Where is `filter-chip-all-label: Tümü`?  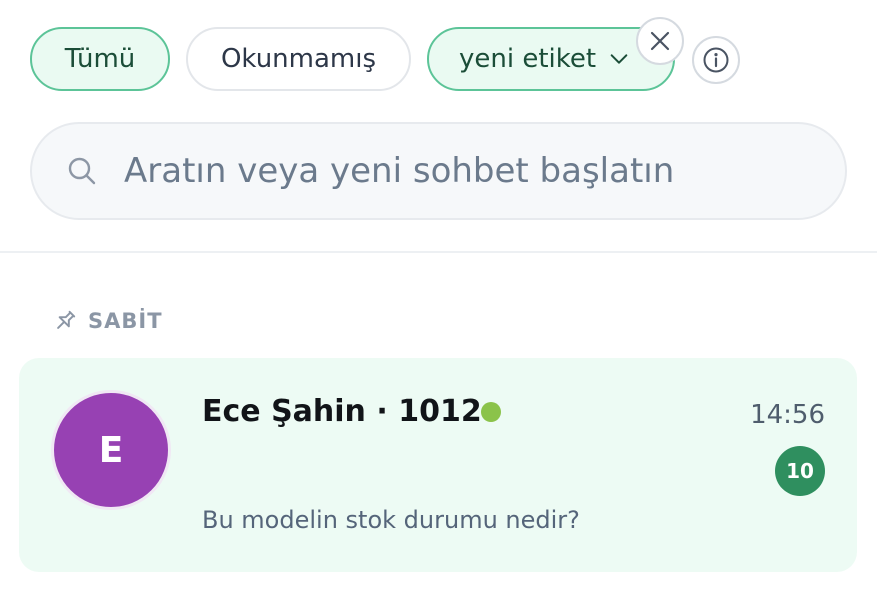
filter-chip-all-label: Tümü is located at coordinates (100, 59).